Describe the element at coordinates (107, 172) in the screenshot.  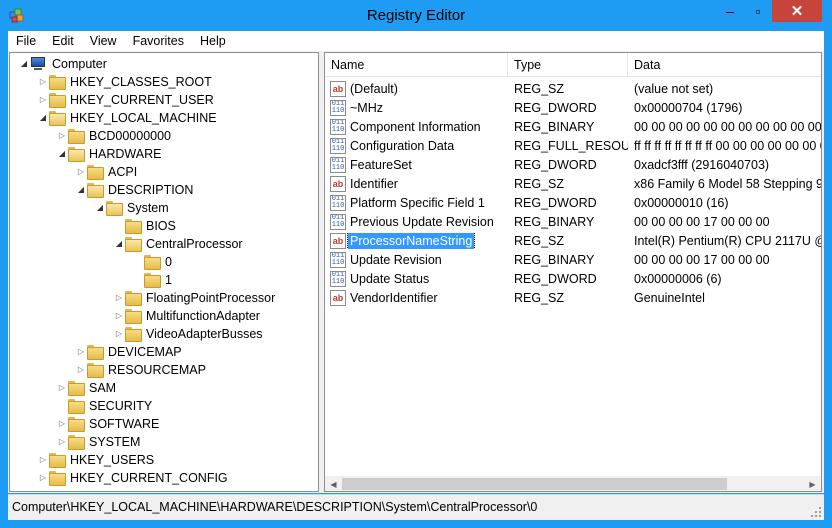
I see `tree-item: ▷ ACPI` at that location.